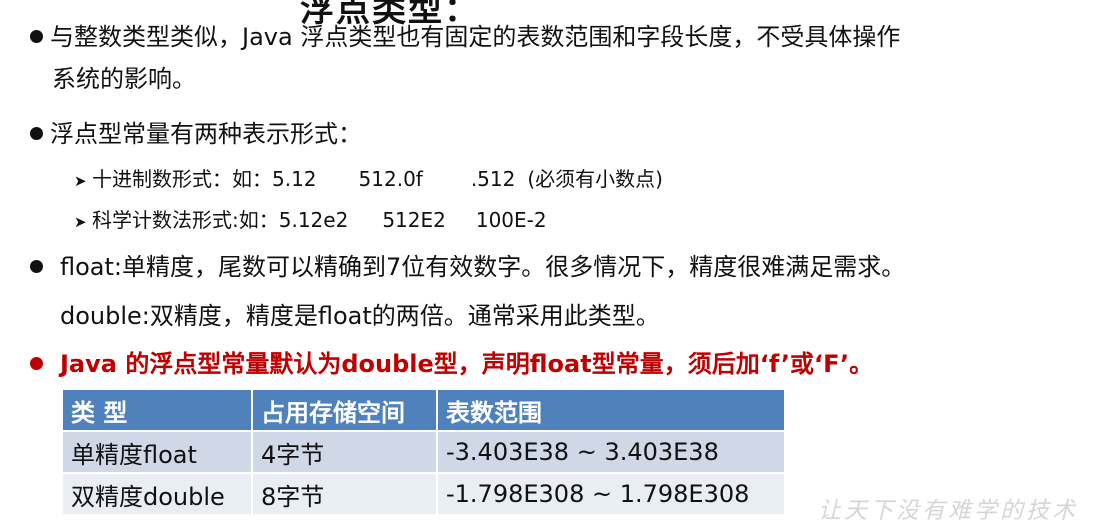  What do you see at coordinates (414, 220) in the screenshot?
I see `example-value: 512E2` at bounding box center [414, 220].